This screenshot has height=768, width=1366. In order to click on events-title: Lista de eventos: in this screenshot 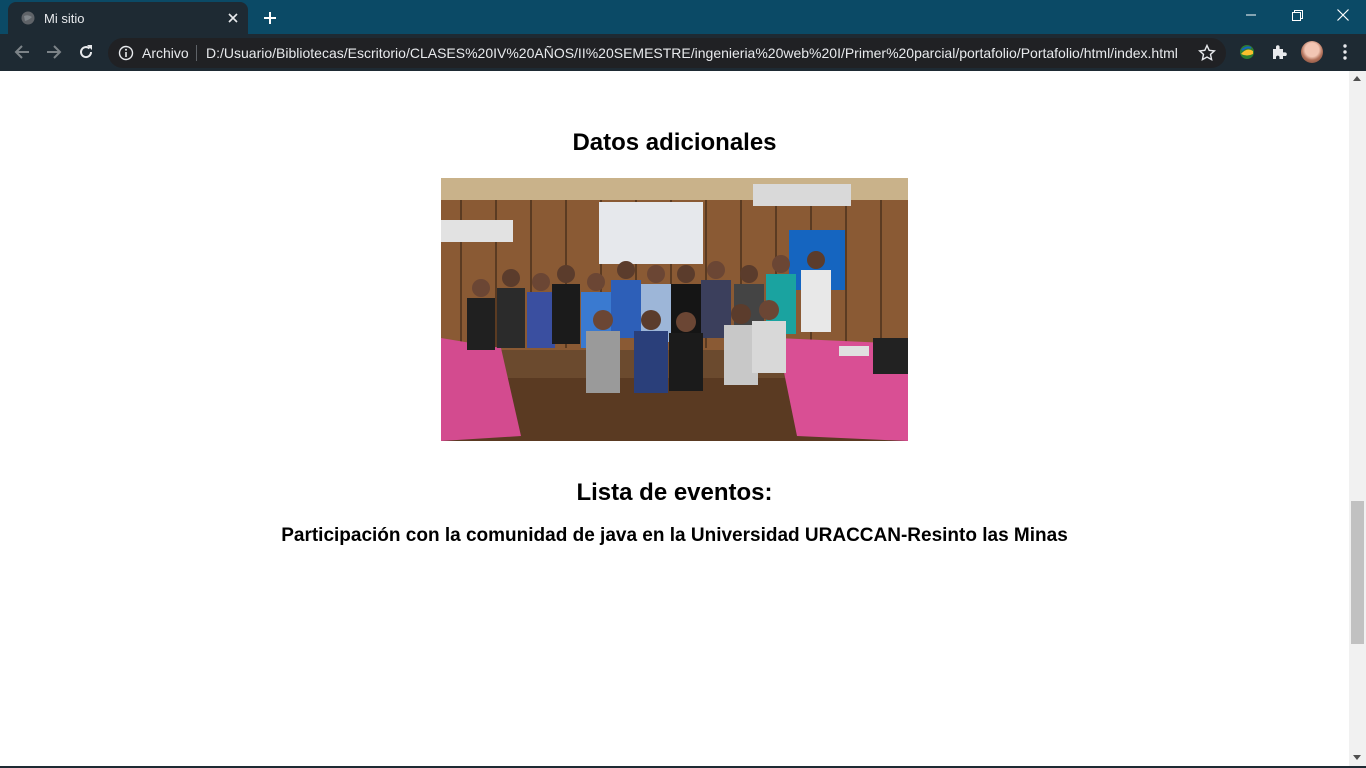, I will do `click(674, 492)`.